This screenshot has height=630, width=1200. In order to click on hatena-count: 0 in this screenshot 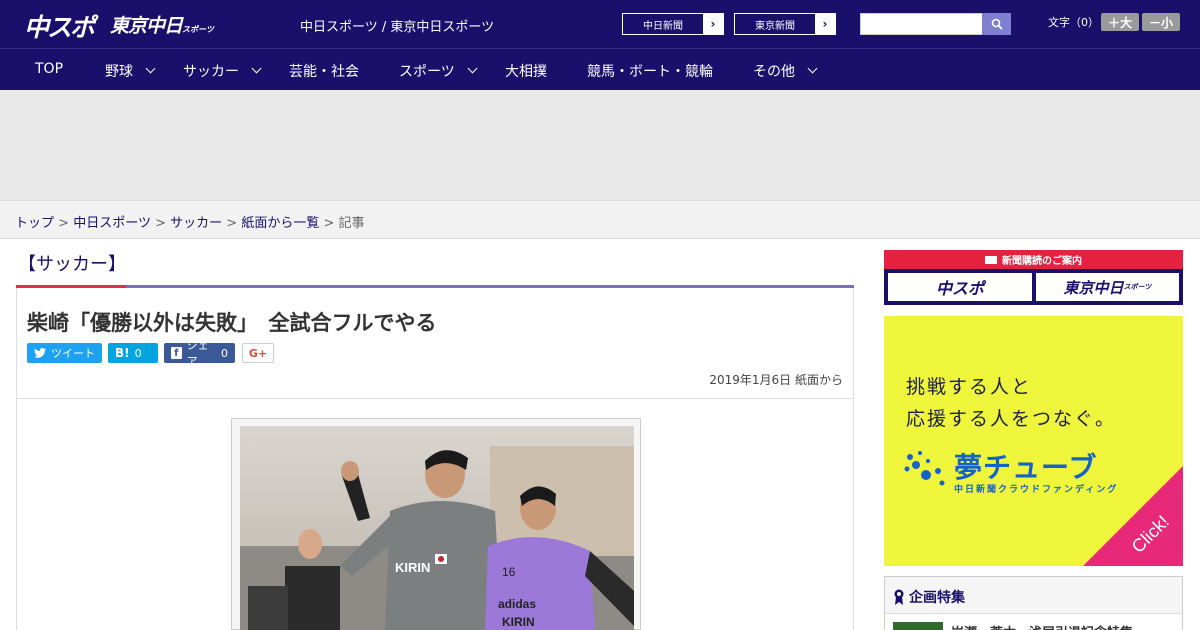, I will do `click(138, 353)`.